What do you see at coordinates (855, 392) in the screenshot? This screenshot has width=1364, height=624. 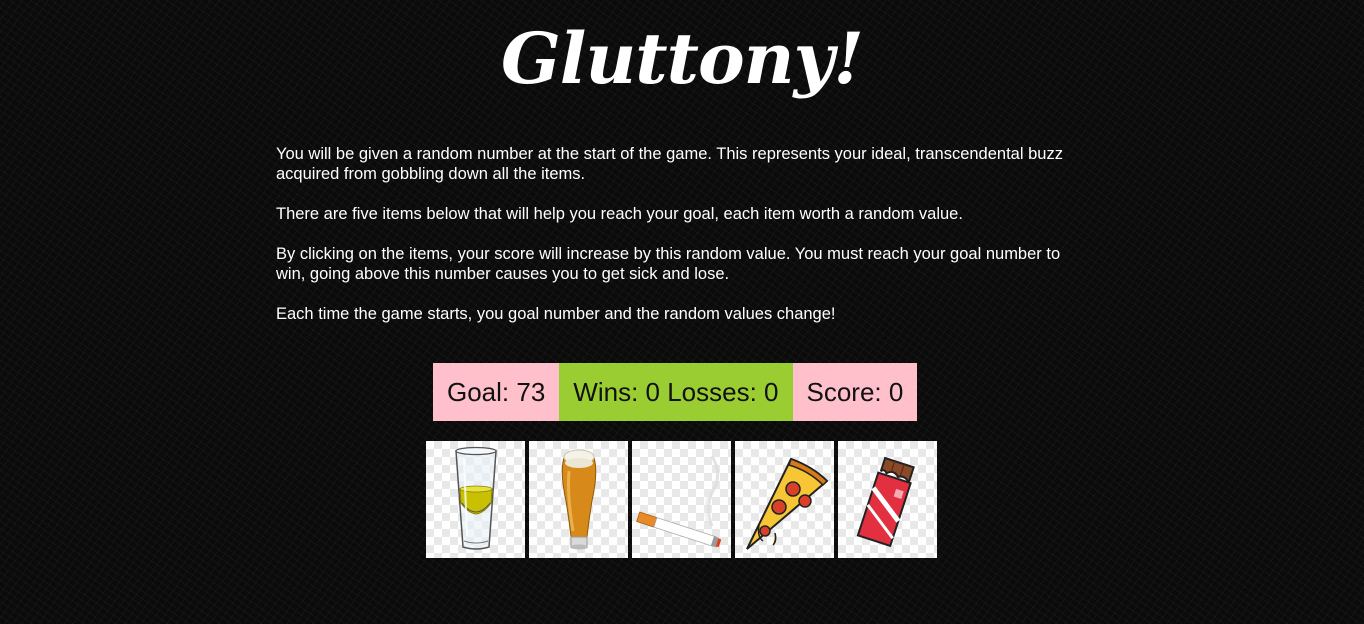 I see `score-display: Score: 0` at bounding box center [855, 392].